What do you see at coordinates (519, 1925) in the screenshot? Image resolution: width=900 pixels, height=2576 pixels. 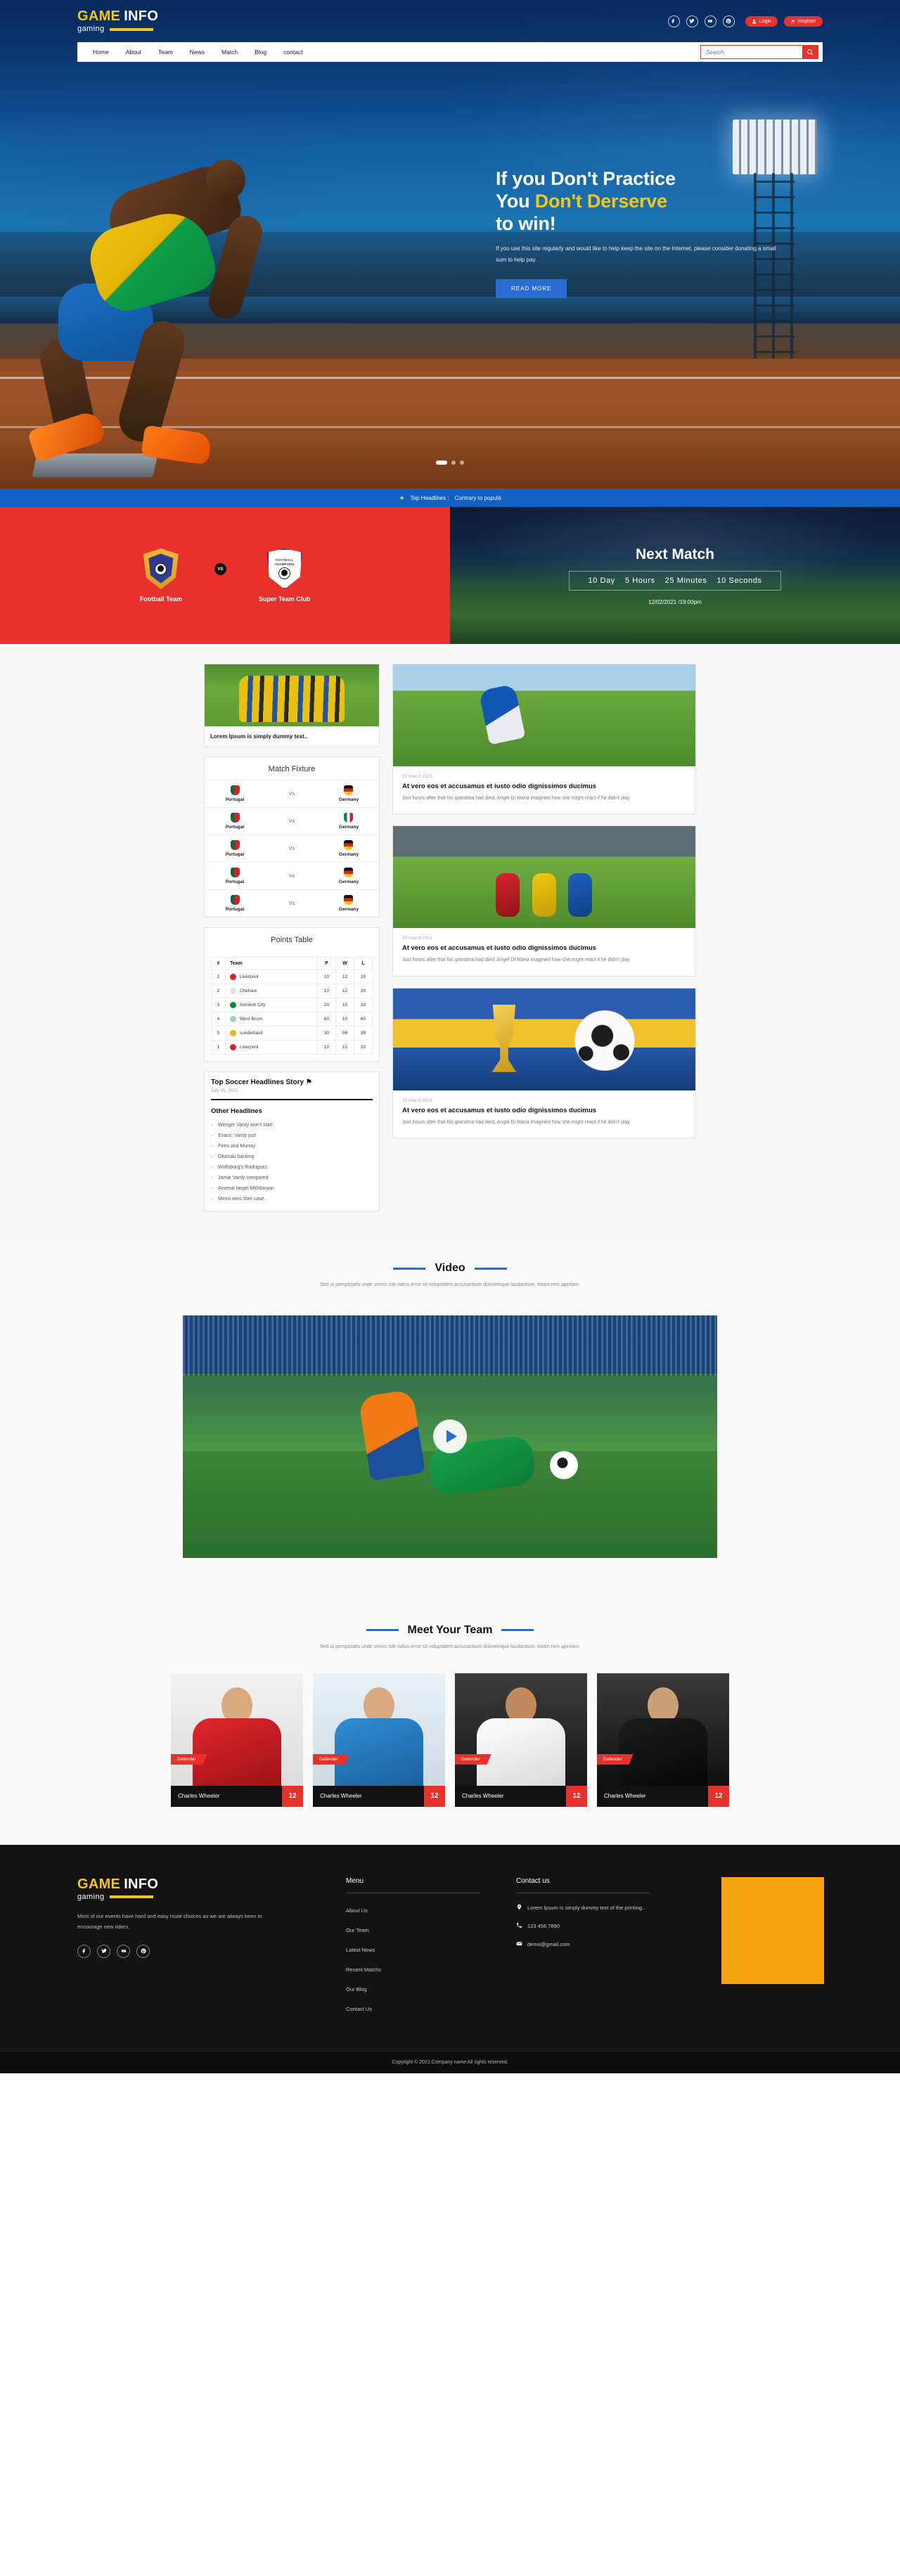 I see `phone-icon` at bounding box center [519, 1925].